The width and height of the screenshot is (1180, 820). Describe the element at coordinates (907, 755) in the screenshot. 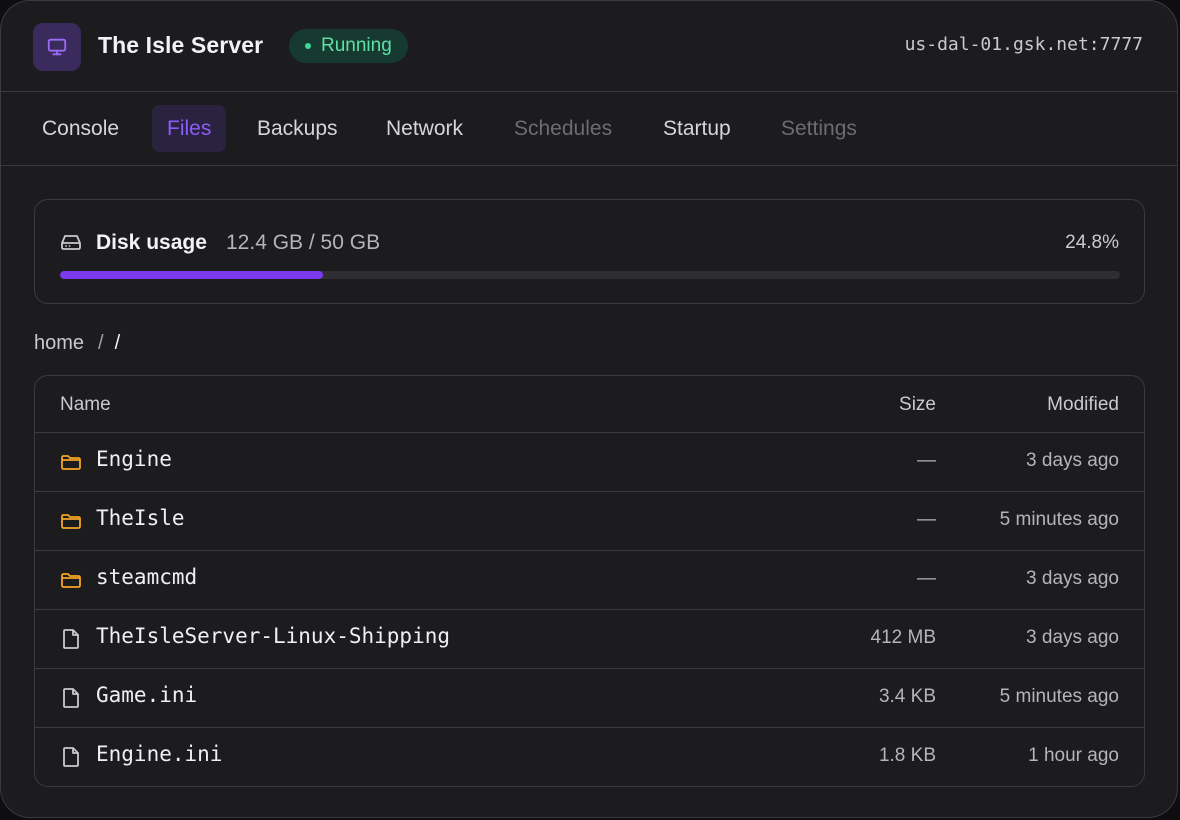

I see `file-size: 1.8 KB` at that location.